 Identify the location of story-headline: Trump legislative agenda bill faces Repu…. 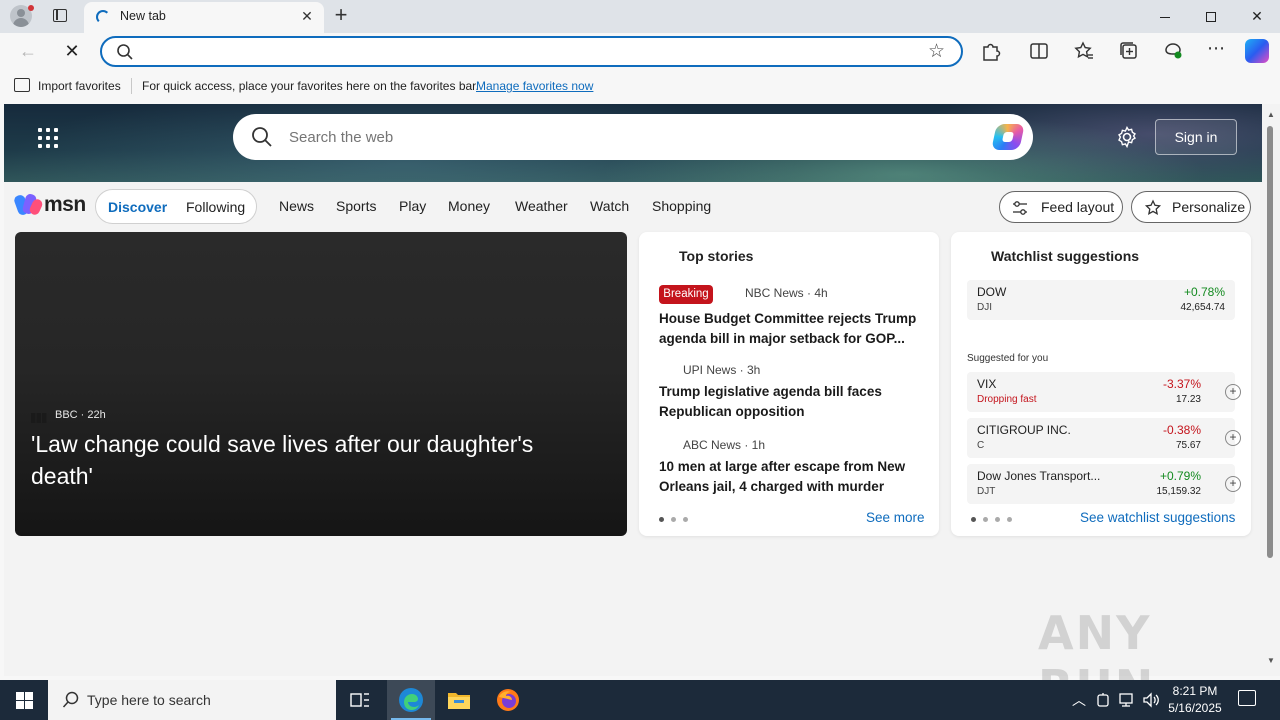
(794, 402).